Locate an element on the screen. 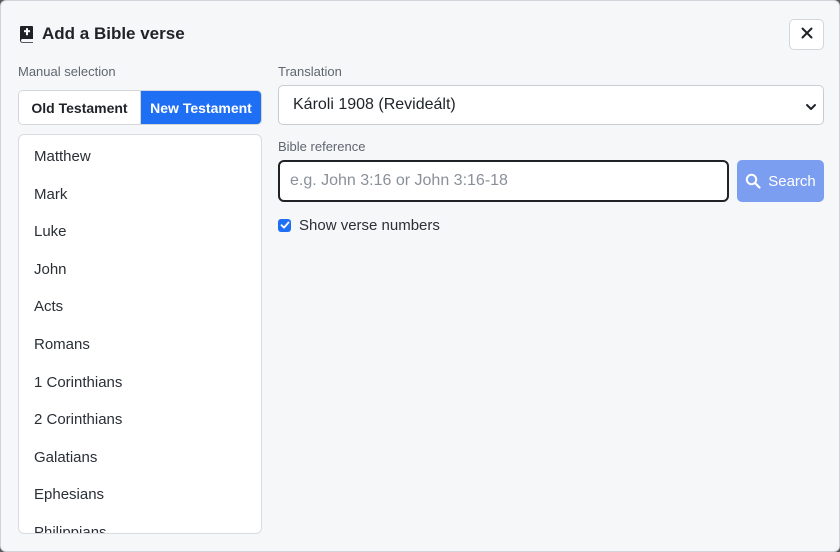 This screenshot has height=552, width=840. bible-book-icon is located at coordinates (27, 34).